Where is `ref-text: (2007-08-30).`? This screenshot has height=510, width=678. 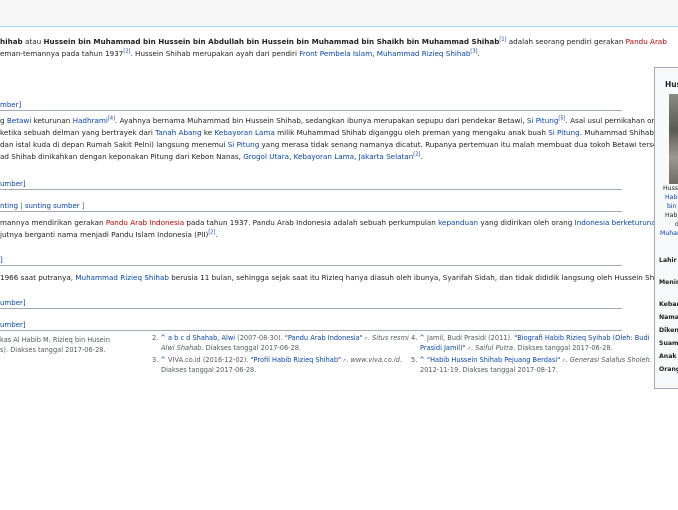
ref-text: (2007-08-30). is located at coordinates (260, 338).